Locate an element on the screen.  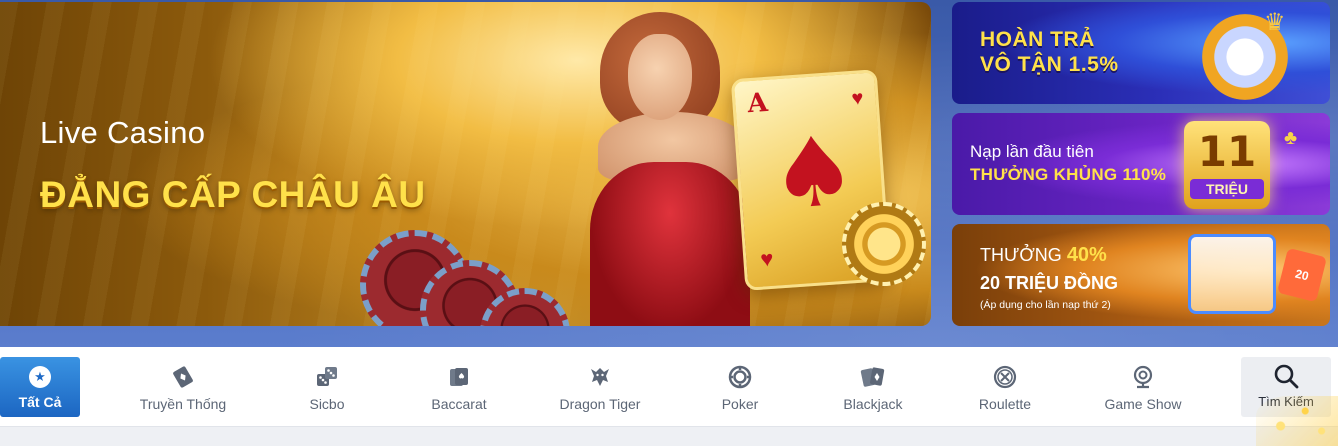
tab-poker-label: Poker is located at coordinates (740, 404).